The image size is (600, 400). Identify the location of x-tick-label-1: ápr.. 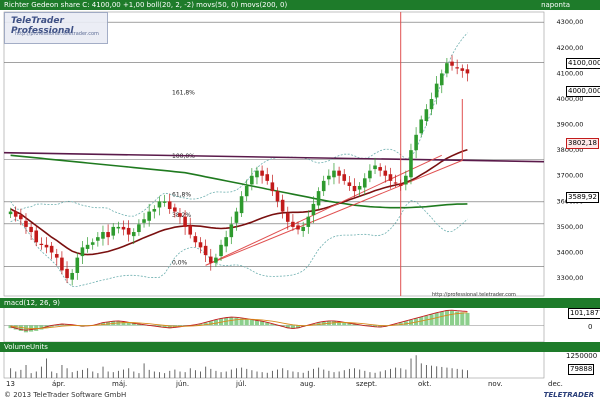
(59, 384).